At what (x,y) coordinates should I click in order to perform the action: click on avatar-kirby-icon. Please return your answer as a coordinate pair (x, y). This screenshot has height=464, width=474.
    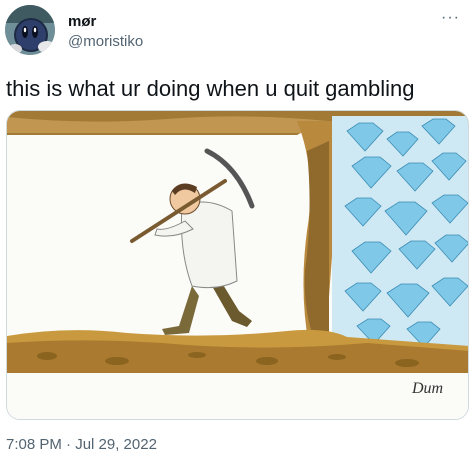
    Looking at the image, I should click on (30, 30).